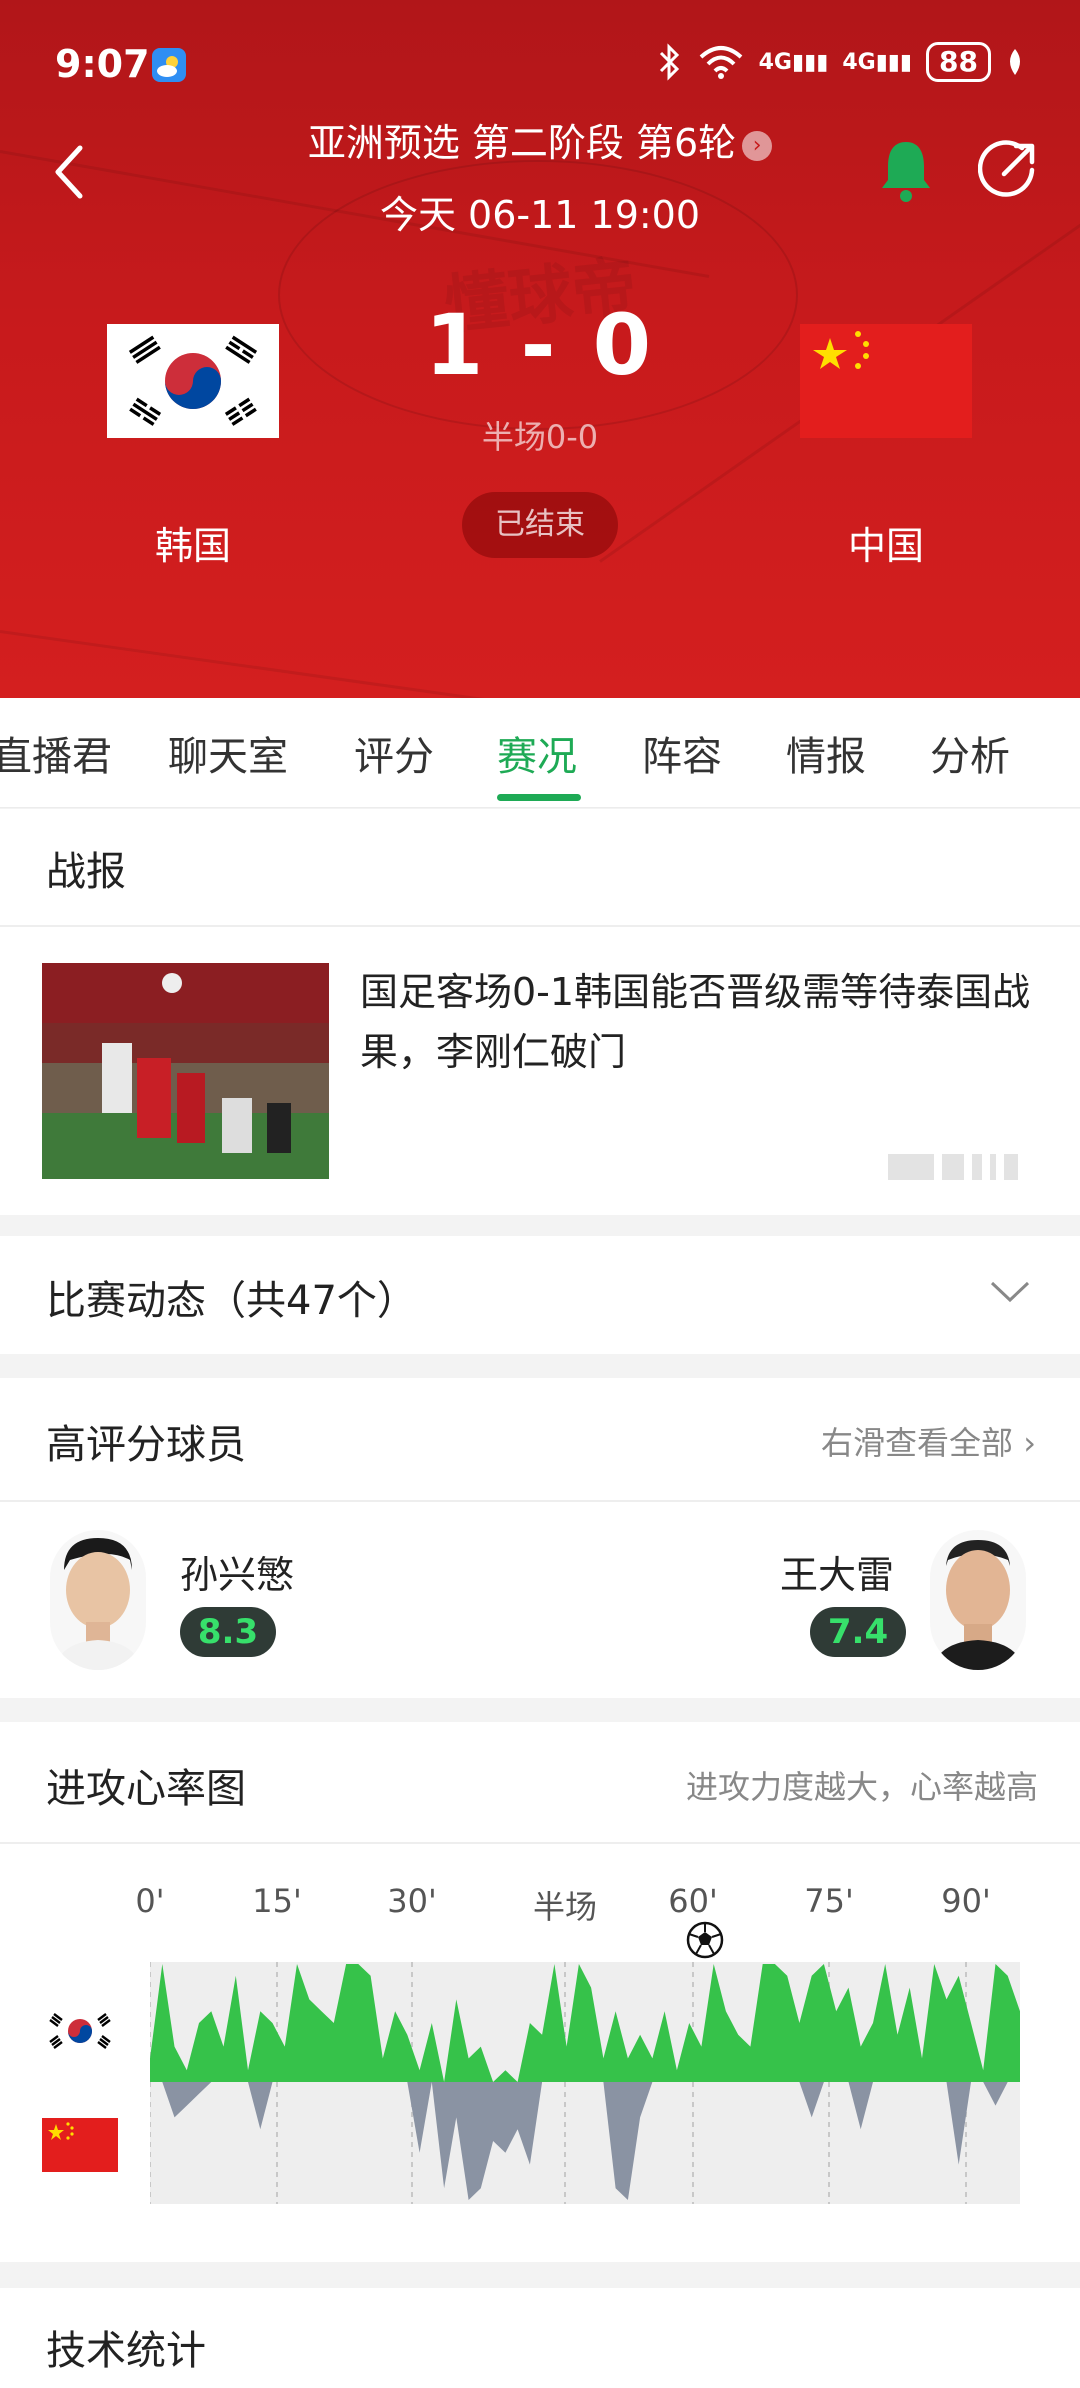 This screenshot has height=2388, width=1080. Describe the element at coordinates (841, 62) in the screenshot. I see `status-icons: 4G▮▮▮ 4G▮▮▮ 88` at that location.